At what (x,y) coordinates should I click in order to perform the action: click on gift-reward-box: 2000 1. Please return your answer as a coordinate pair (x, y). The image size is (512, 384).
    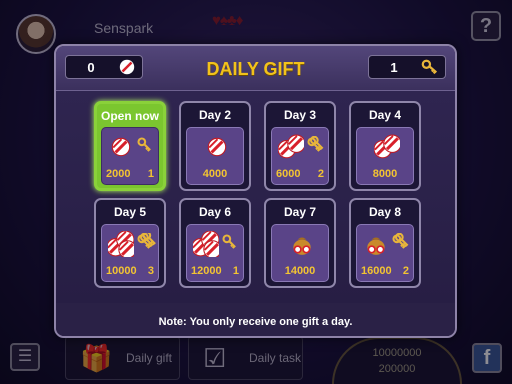
    Looking at the image, I should click on (130, 156).